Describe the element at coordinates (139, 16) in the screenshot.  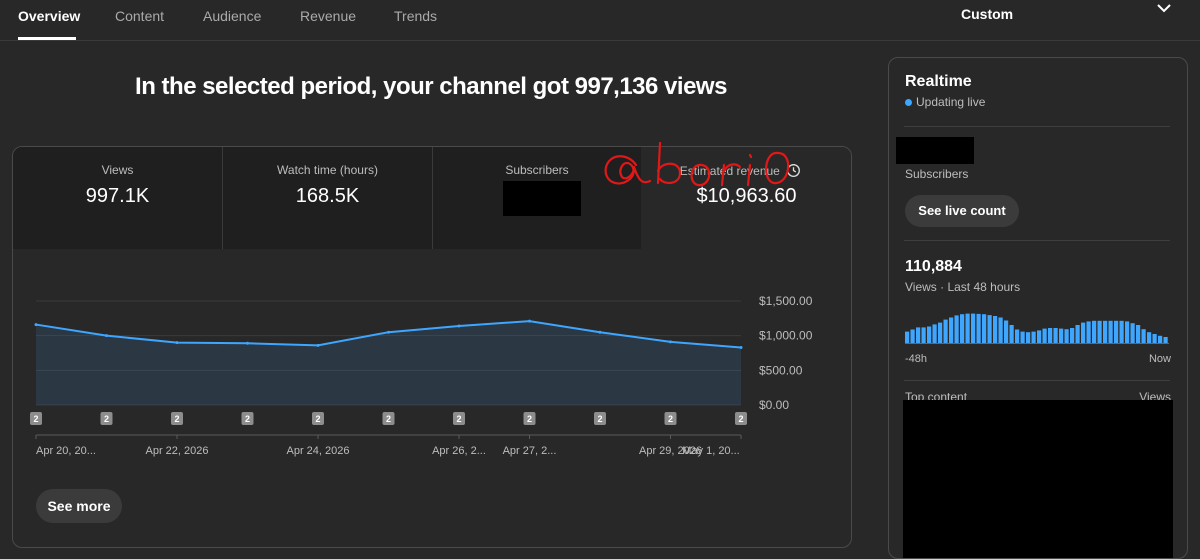
I see `tab-content: Content` at that location.